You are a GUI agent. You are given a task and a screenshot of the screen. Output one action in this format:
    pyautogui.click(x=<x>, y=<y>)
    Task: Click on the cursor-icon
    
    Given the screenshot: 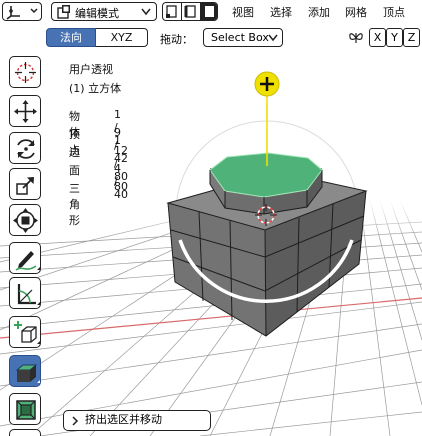 What is the action you would take?
    pyautogui.click(x=25, y=72)
    